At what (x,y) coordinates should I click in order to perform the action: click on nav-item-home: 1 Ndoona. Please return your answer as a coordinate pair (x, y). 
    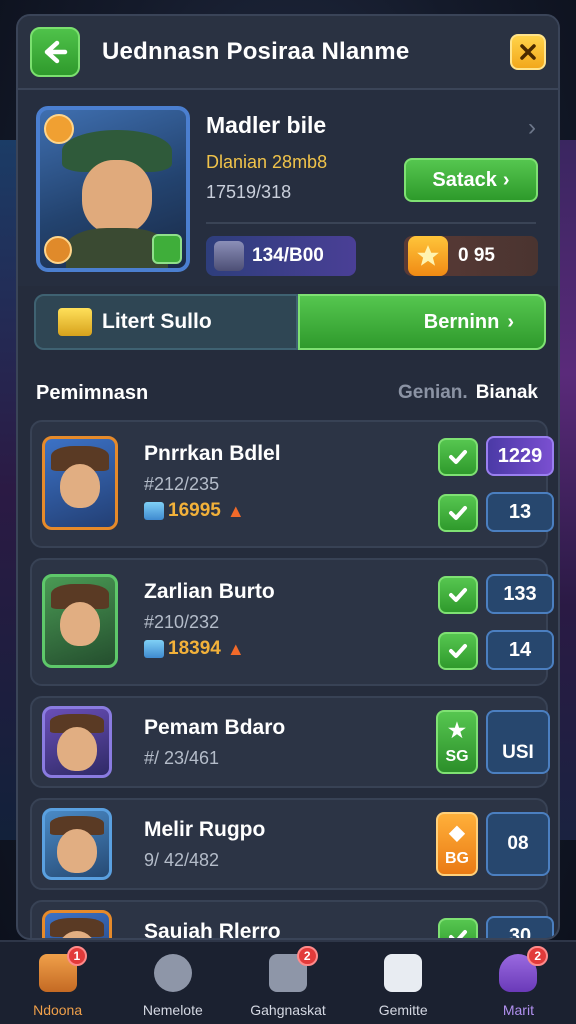
    Looking at the image, I should click on (57, 983).